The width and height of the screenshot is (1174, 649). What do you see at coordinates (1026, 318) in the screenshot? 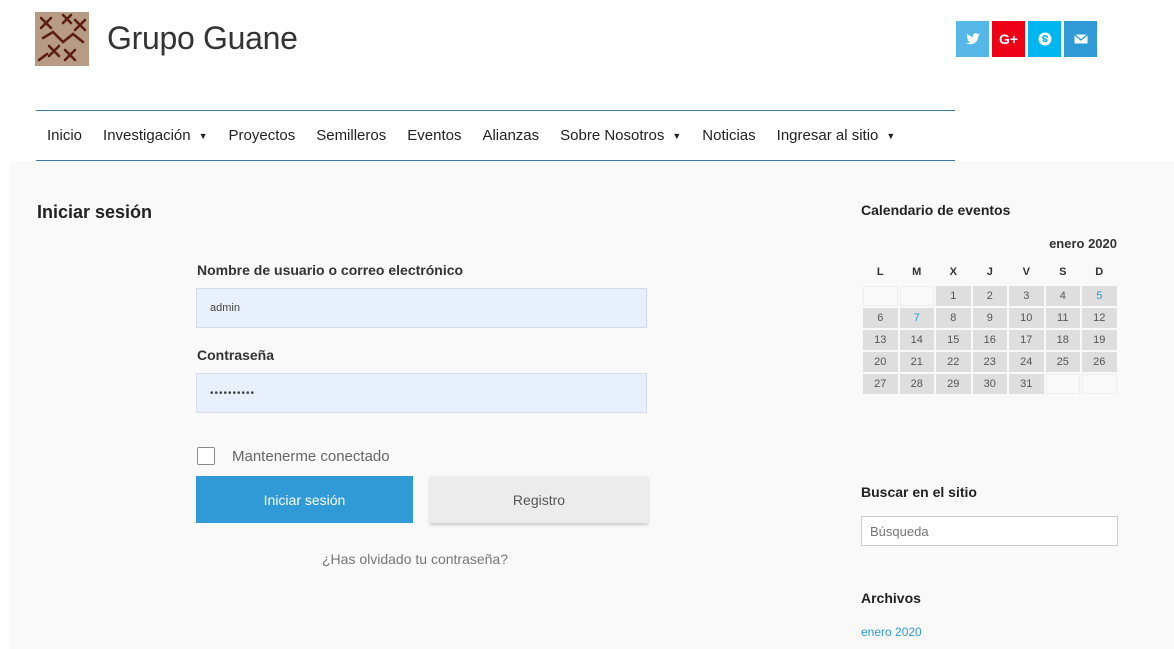
I see `calendar-day: 10` at bounding box center [1026, 318].